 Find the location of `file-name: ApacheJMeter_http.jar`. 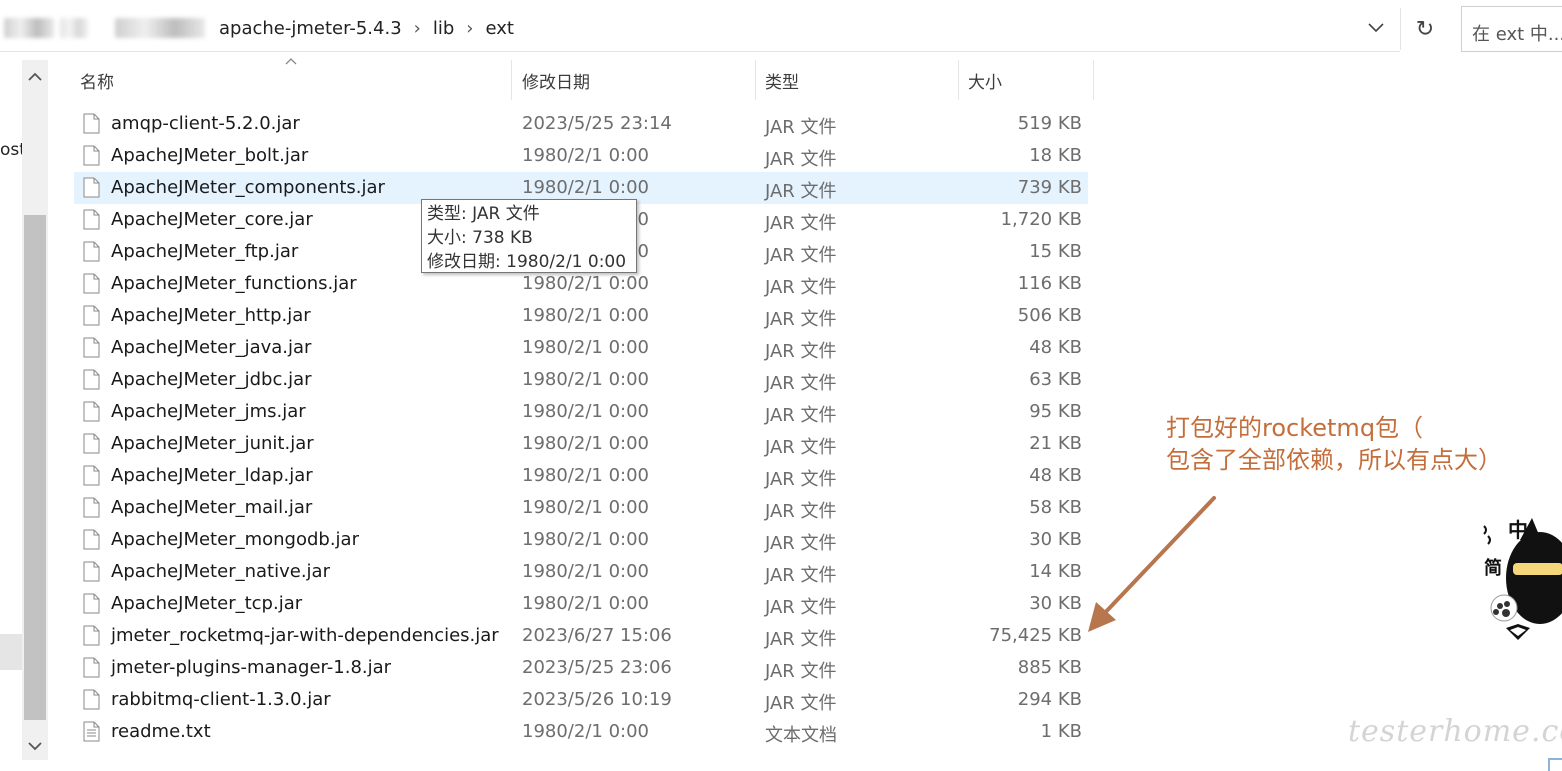

file-name: ApacheJMeter_http.jar is located at coordinates (211, 315).